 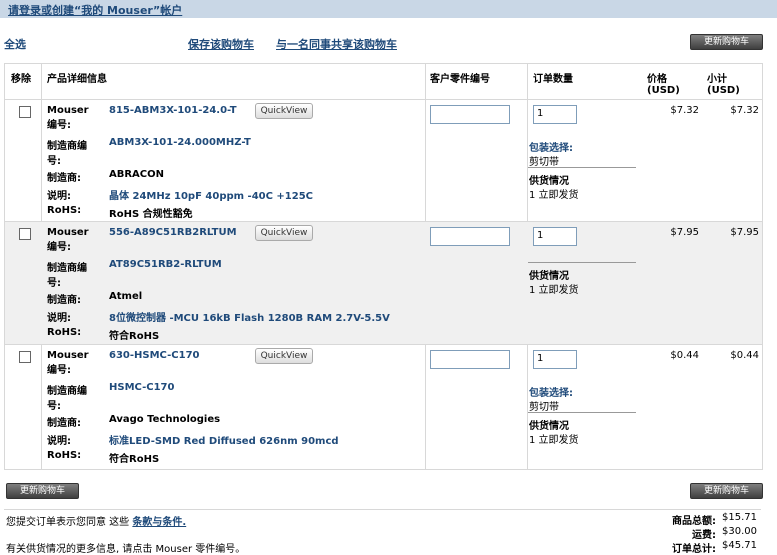 What do you see at coordinates (744, 355) in the screenshot?
I see `line-subtotal: $0.44` at bounding box center [744, 355].